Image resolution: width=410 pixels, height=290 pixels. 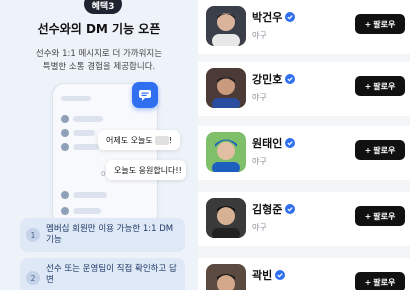 I want to click on feature-headline: 선수와의 DM 기능 오픈, so click(x=99, y=29).